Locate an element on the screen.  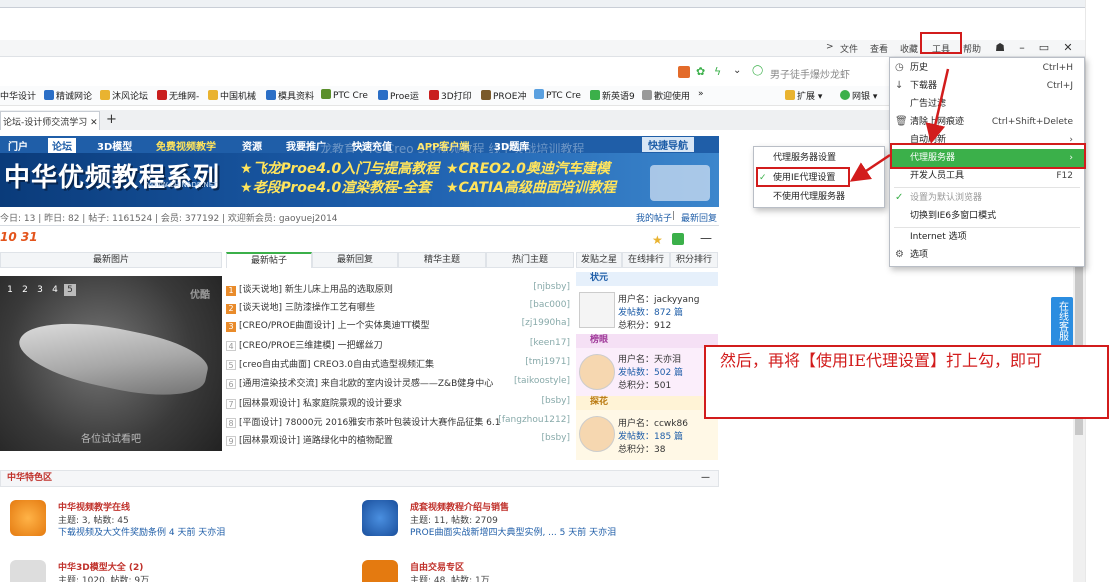
restore-icon: ▭ is located at coordinates (1044, 48).